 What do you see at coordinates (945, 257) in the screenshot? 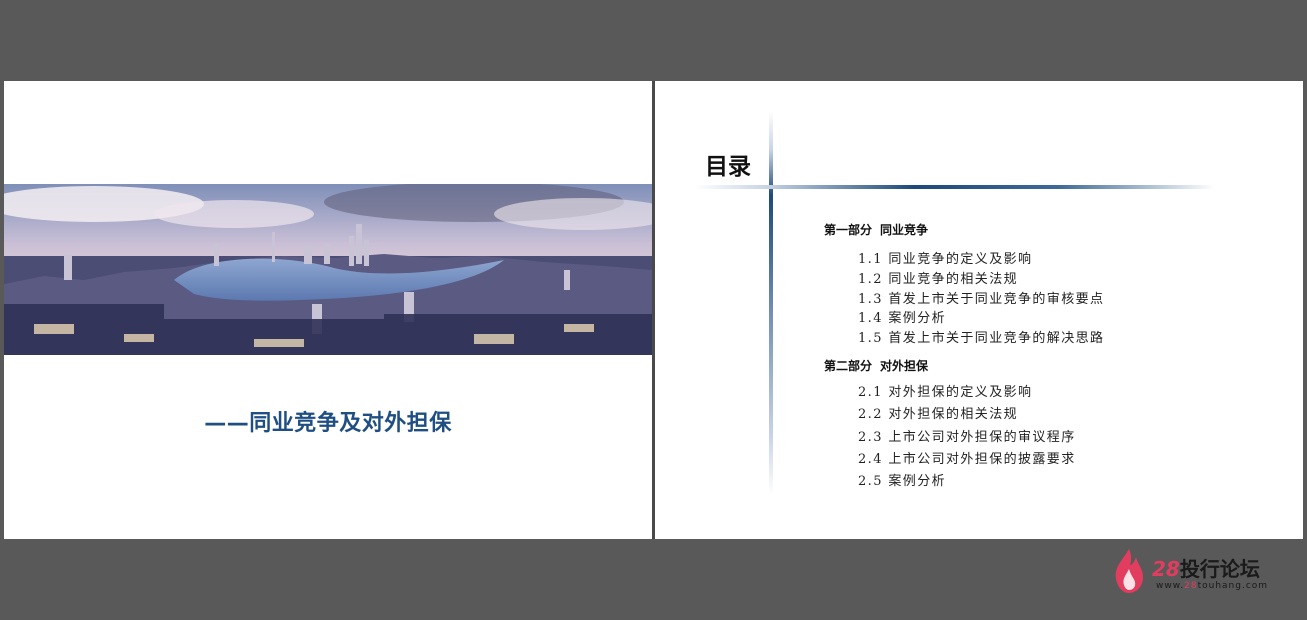
I see `toc-item: 1.1 同业竞争的定义及影响` at bounding box center [945, 257].